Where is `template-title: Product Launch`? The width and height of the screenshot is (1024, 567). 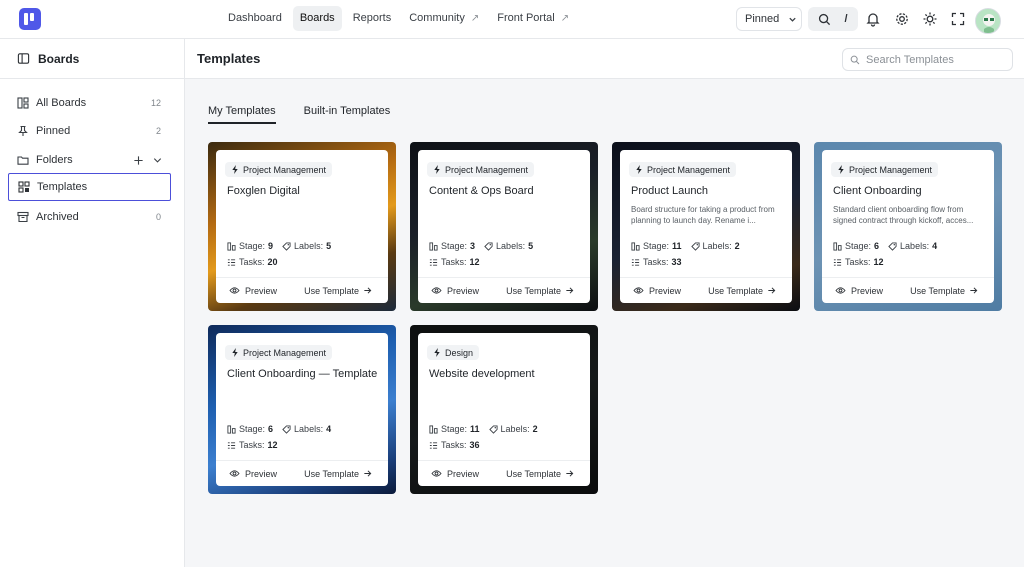
template-title: Product Launch is located at coordinates (670, 191).